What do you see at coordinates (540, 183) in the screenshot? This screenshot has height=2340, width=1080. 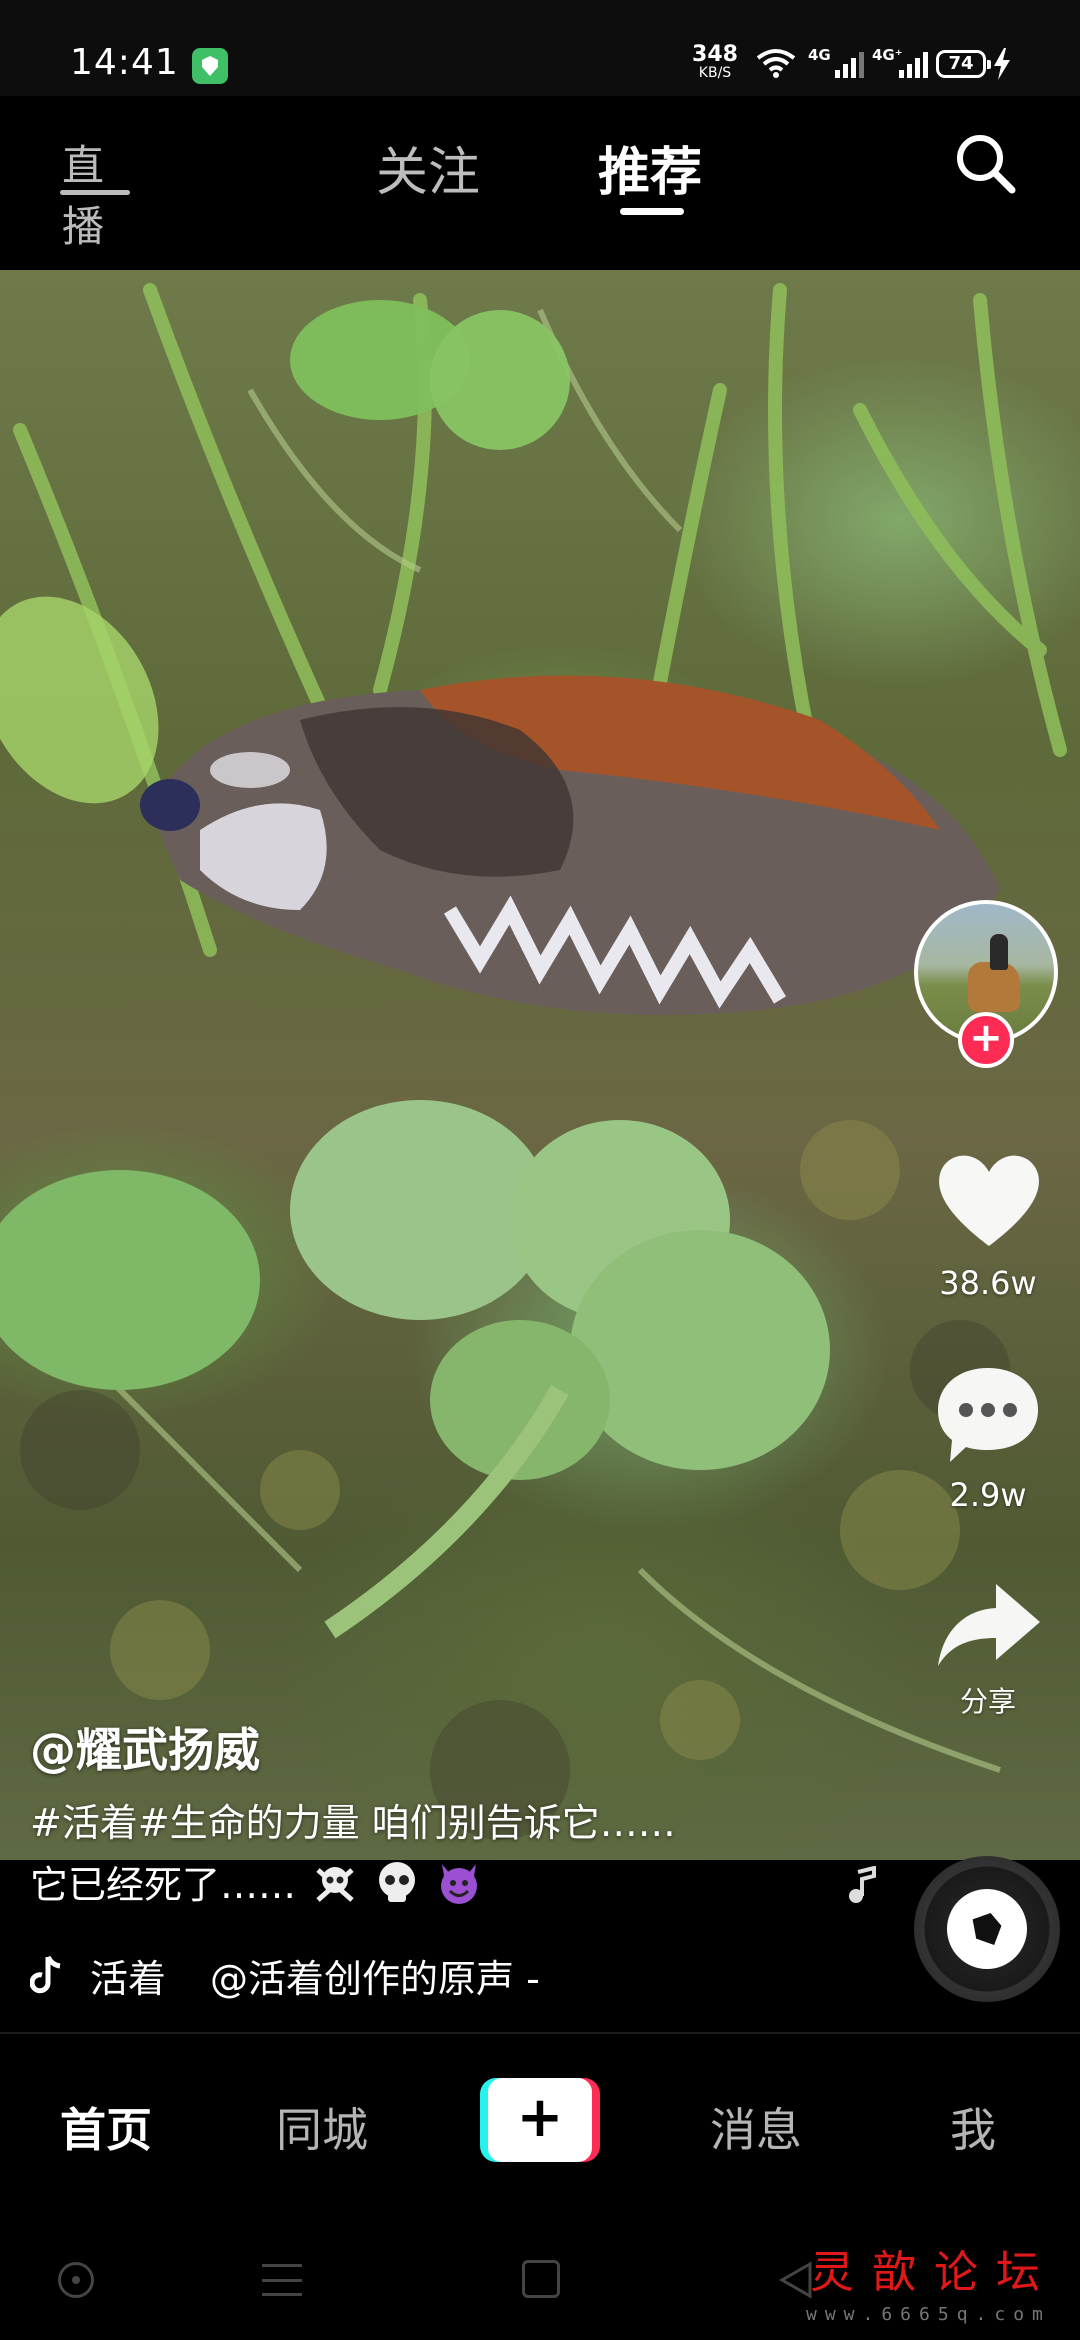 I see `top-nav: 直播 关注 推荐` at bounding box center [540, 183].